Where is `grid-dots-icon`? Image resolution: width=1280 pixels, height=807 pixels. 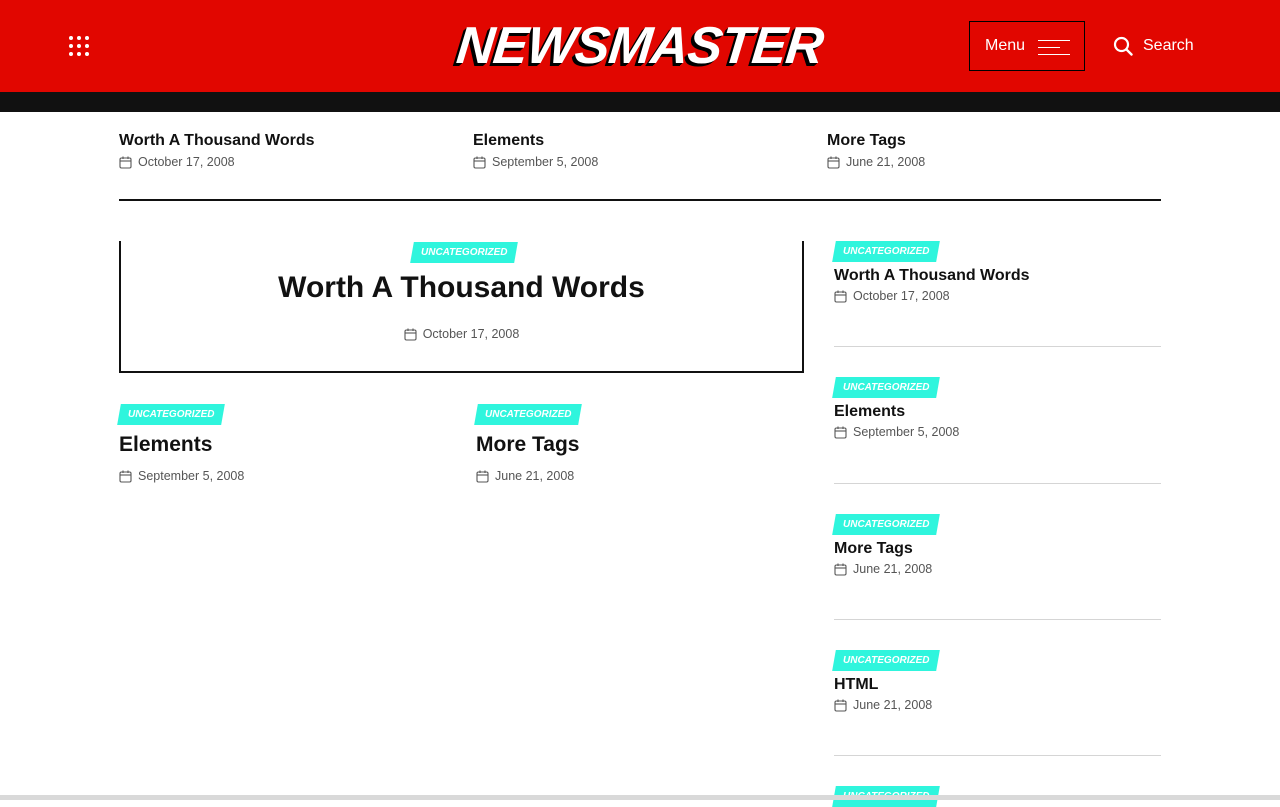
grid-dots-icon is located at coordinates (79, 46).